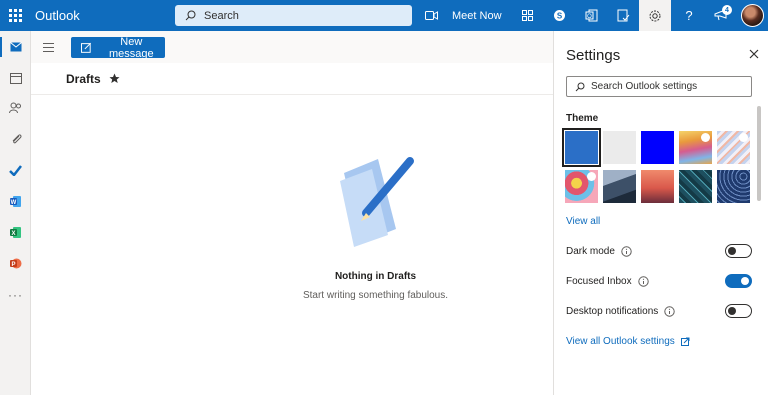 The image size is (768, 395). Describe the element at coordinates (623, 15) in the screenshot. I see `to-do-icon` at that location.